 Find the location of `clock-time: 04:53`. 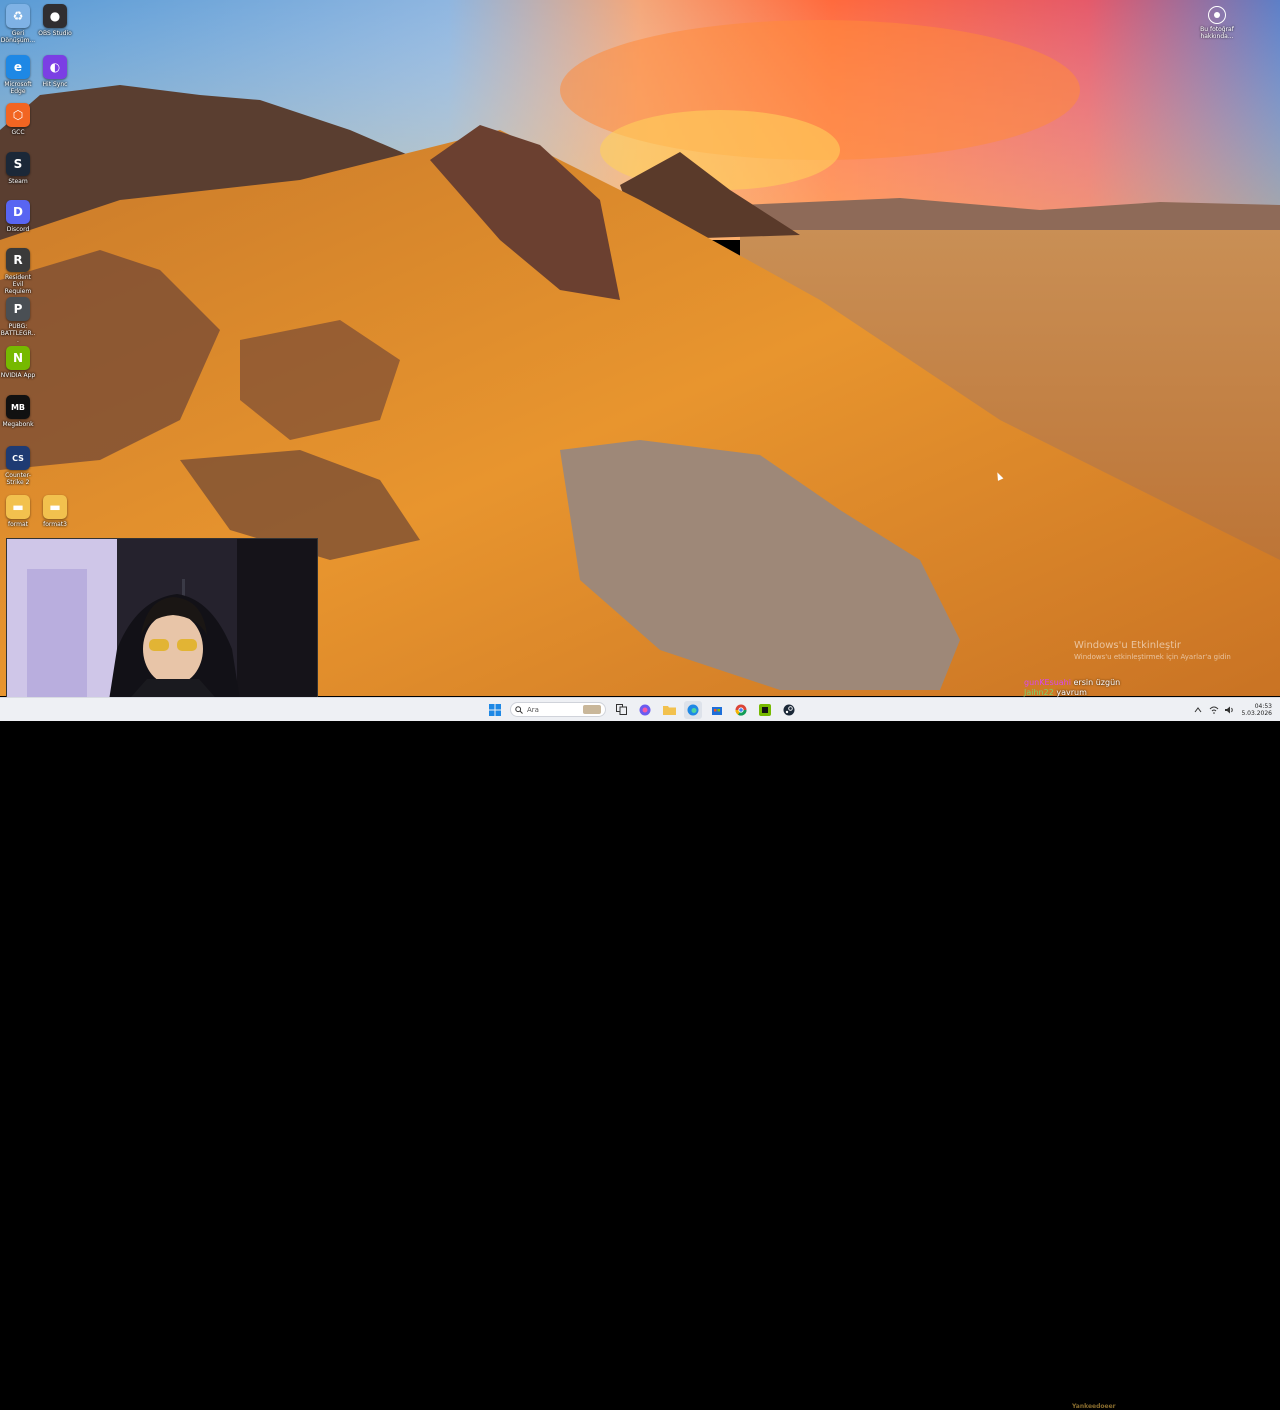

clock-time: 04:53 is located at coordinates (1263, 706).